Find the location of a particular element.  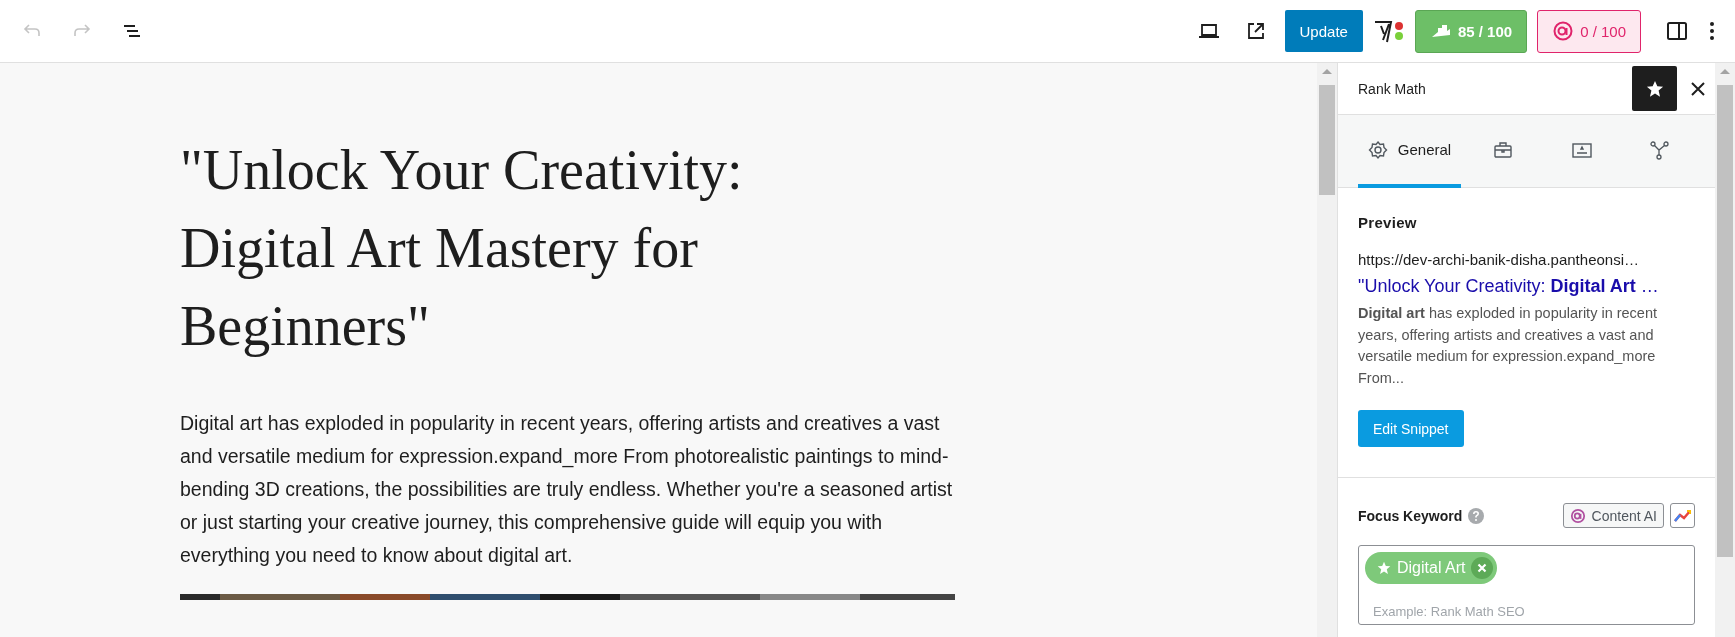

sidebar-toggle-icon is located at coordinates (1677, 31).